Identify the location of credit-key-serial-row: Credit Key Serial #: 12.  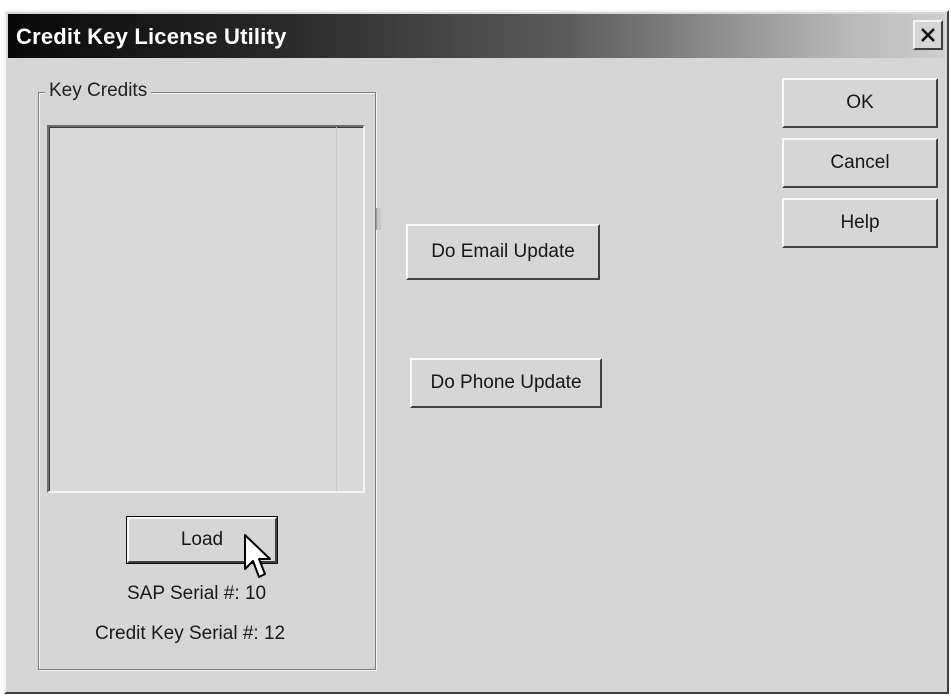
(190, 634).